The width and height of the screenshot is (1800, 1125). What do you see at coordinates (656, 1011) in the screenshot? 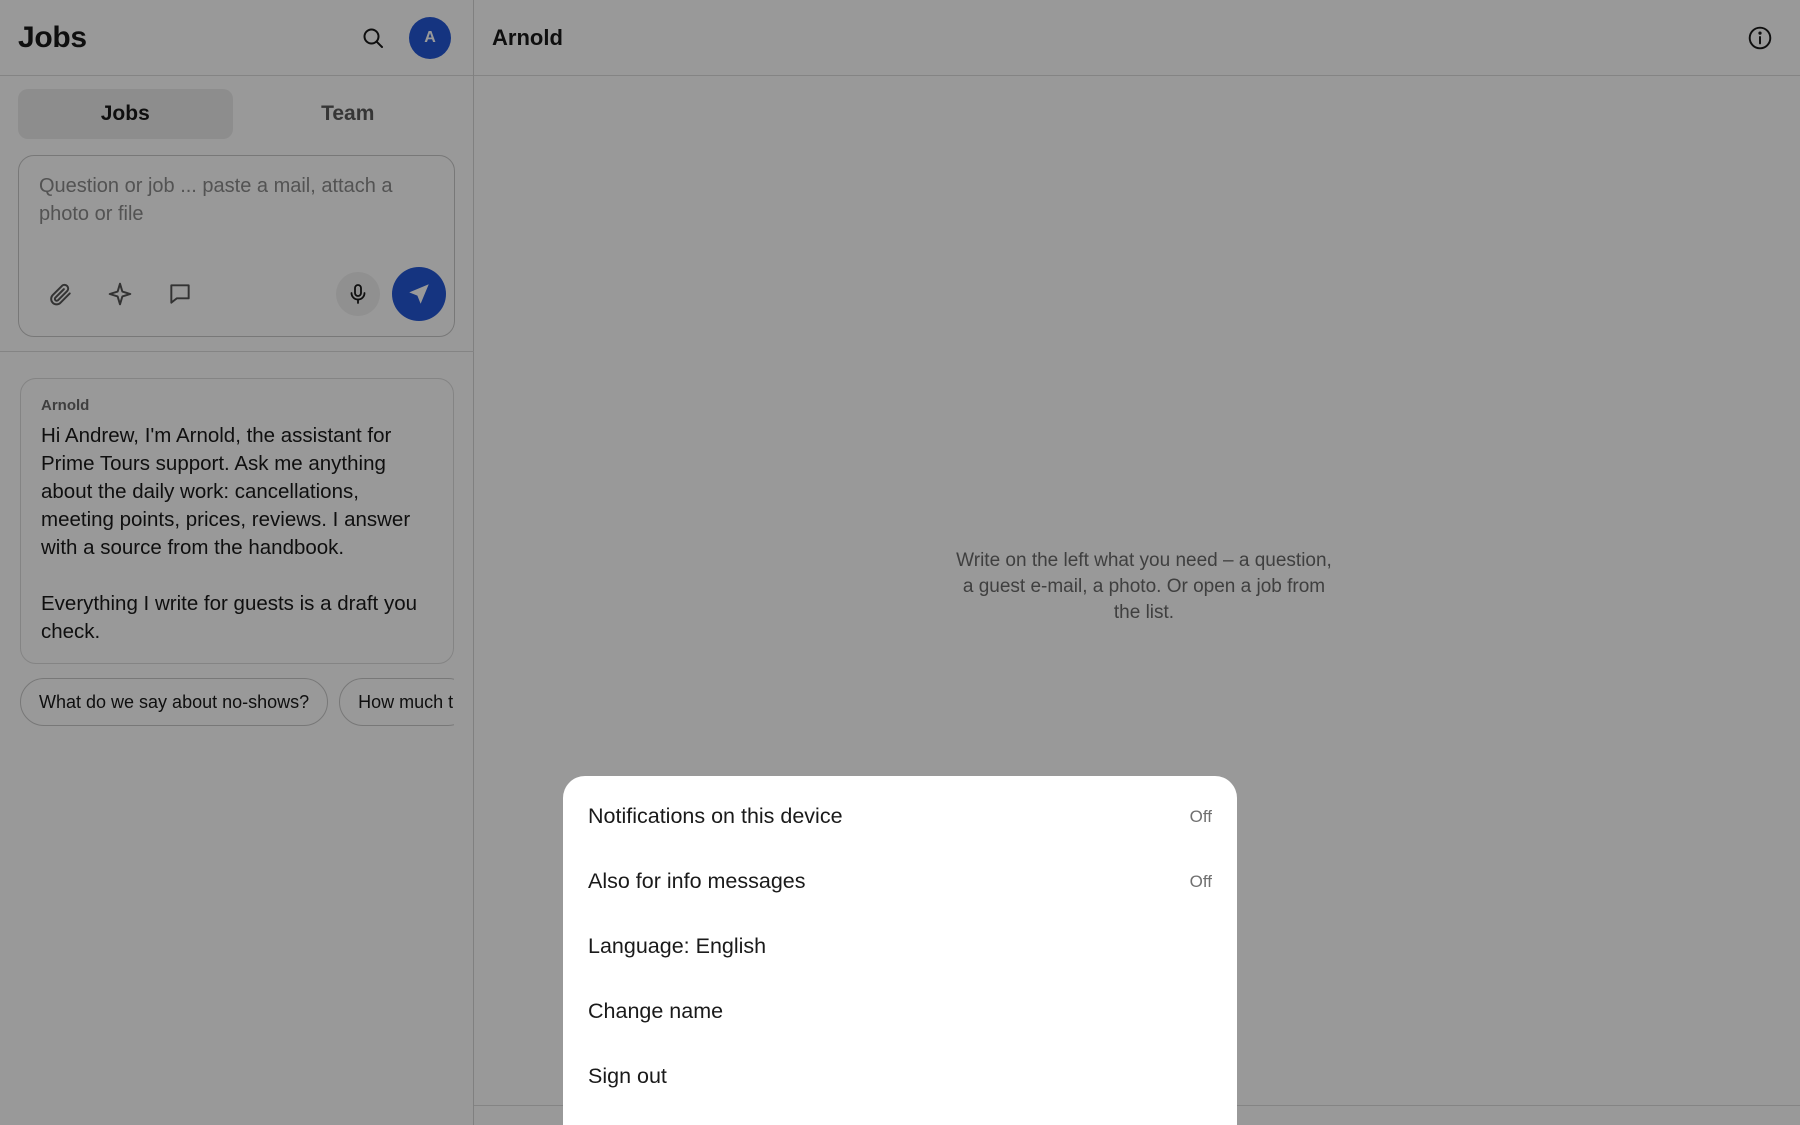
I see `sheet-item-label: Change name` at bounding box center [656, 1011].